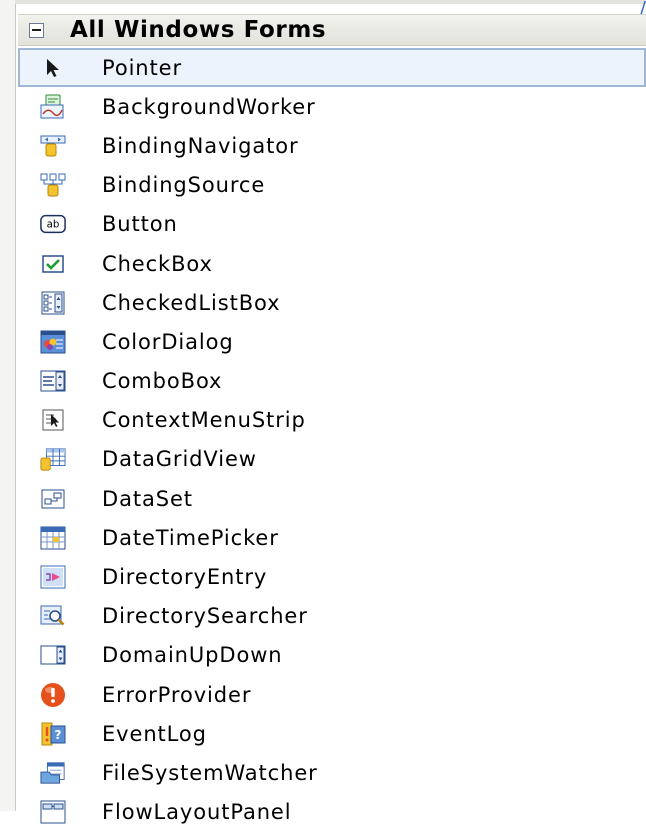 Image resolution: width=646 pixels, height=832 pixels. I want to click on left-gutter, so click(8, 405).